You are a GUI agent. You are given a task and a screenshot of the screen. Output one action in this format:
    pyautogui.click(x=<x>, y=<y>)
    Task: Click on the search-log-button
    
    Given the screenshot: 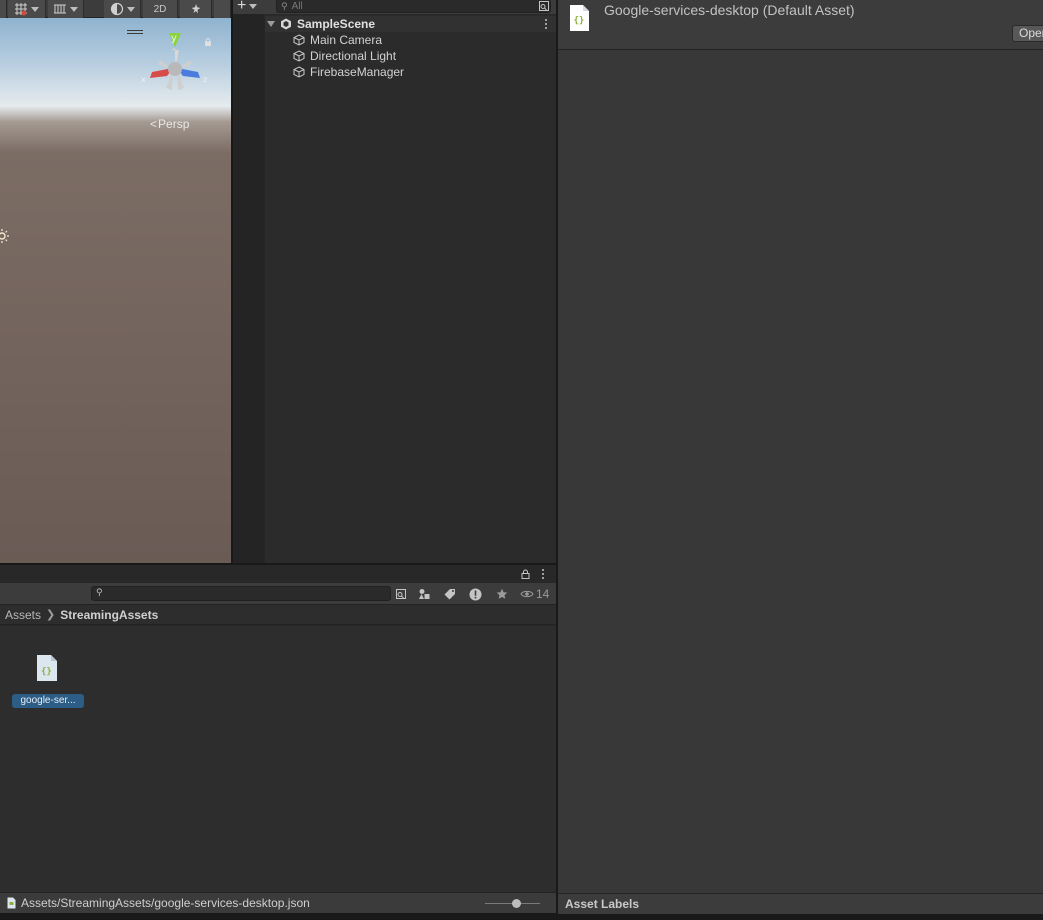 What is the action you would take?
    pyautogui.click(x=475, y=594)
    